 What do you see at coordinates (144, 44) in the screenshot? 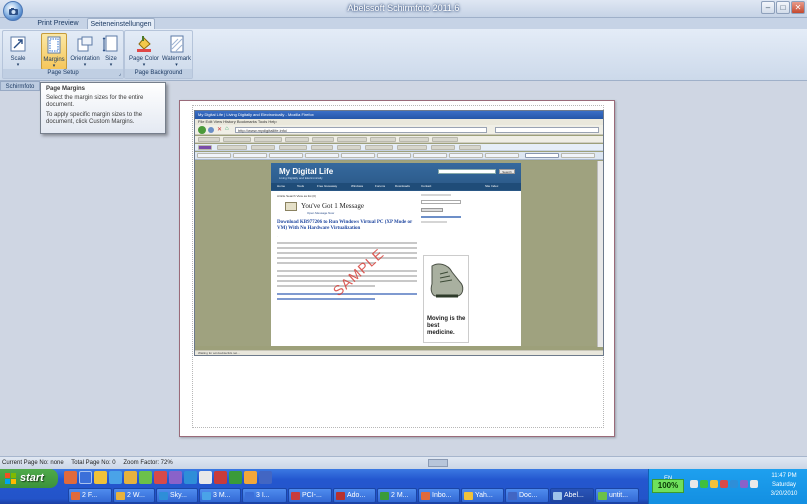
I see `page-color-icon` at bounding box center [144, 44].